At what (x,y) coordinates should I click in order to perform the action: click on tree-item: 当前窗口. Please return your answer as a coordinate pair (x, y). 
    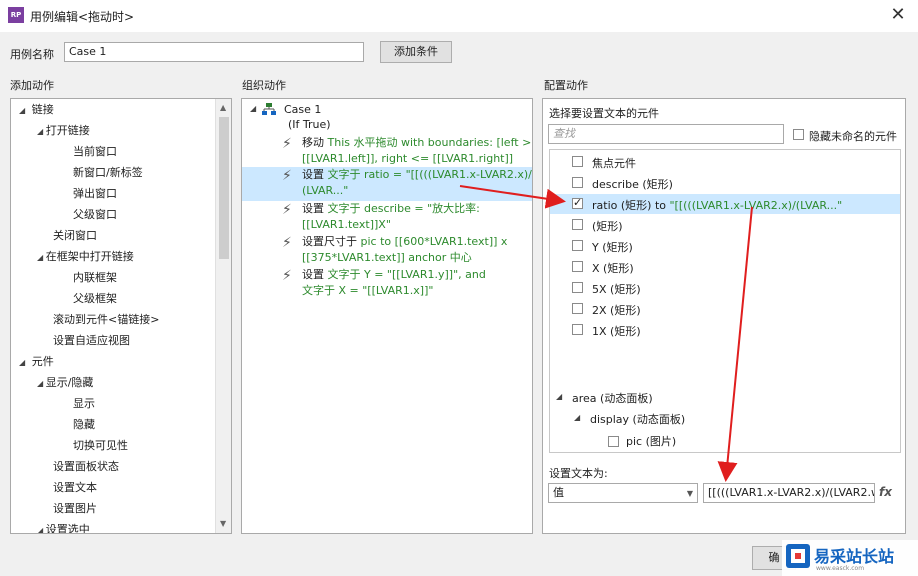
    Looking at the image, I should click on (95, 152).